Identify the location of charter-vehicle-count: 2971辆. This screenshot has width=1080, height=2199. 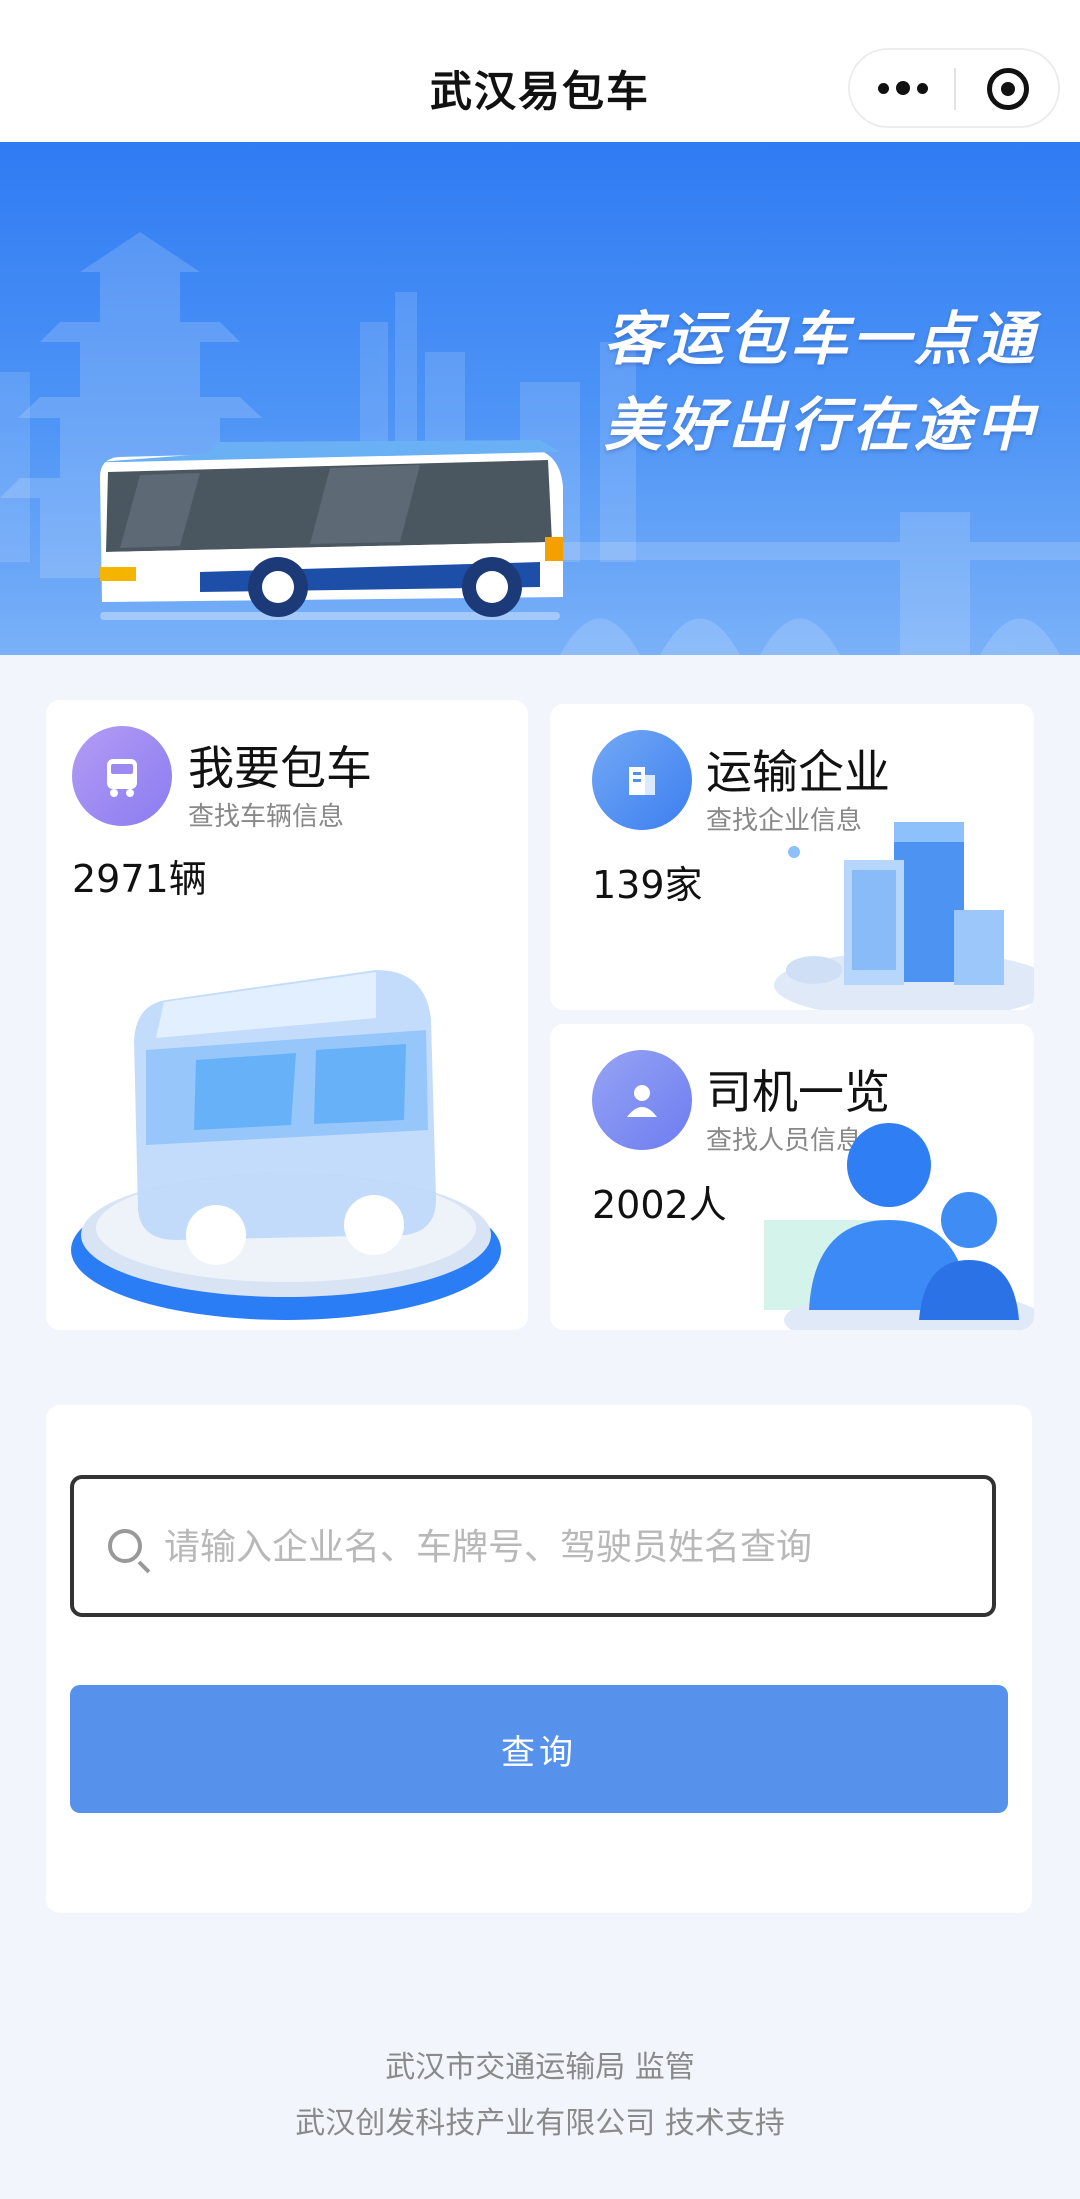
(139, 879).